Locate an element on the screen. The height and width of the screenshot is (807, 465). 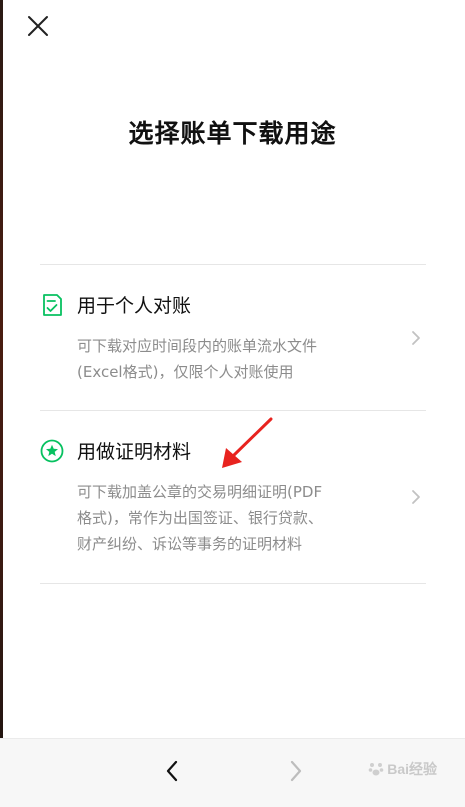
back-button is located at coordinates (172, 771).